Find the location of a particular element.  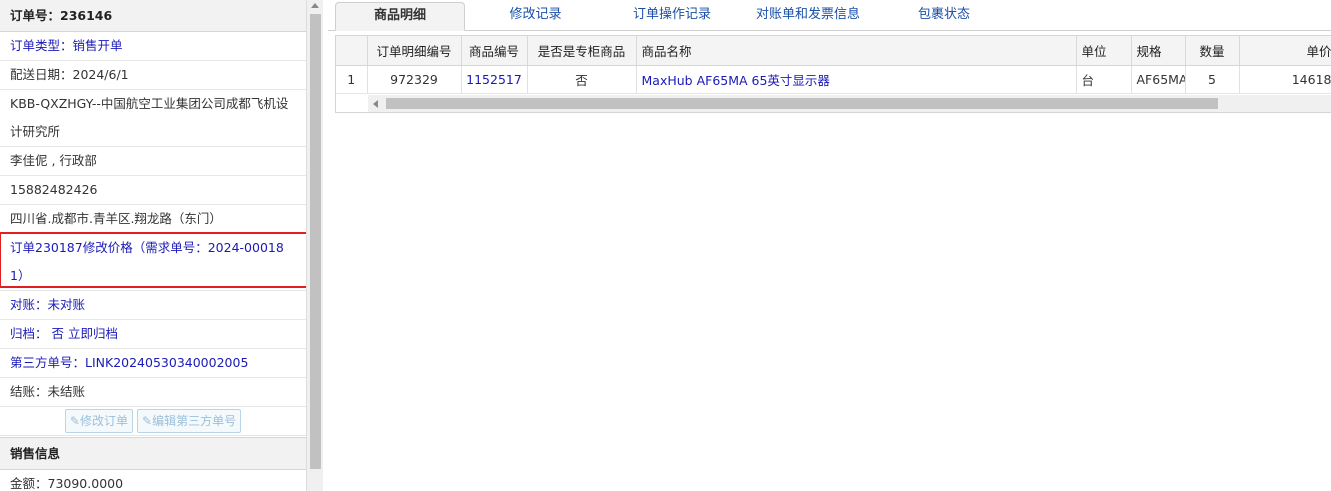

tab-product-detail: 商品明细 is located at coordinates (400, 16).